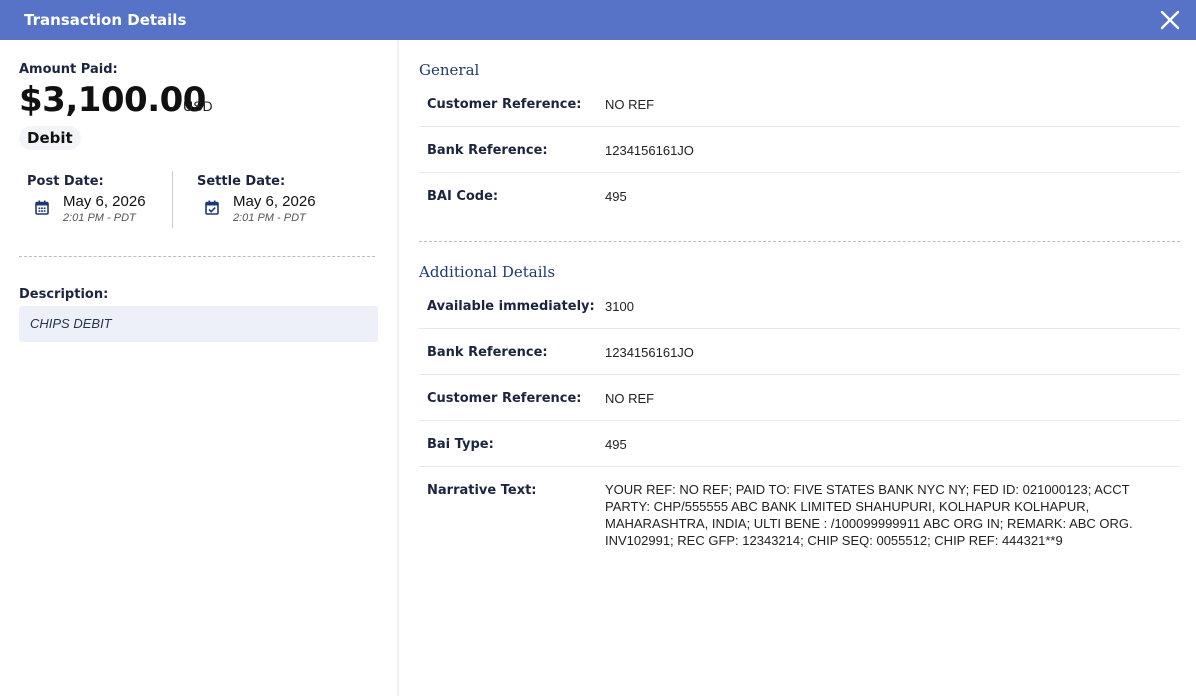 This screenshot has width=1196, height=696. What do you see at coordinates (630, 398) in the screenshot?
I see `additional-row-value: NO REF` at bounding box center [630, 398].